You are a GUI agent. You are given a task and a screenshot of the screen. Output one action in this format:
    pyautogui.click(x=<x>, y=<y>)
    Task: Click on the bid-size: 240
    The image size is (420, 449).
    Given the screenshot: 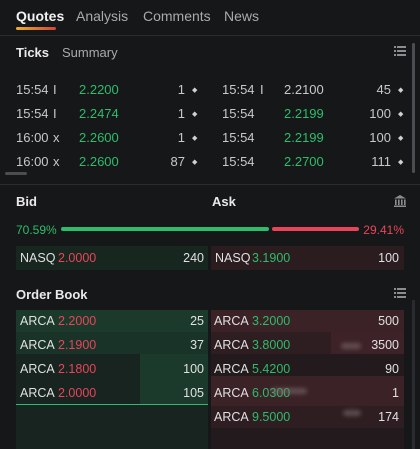 What is the action you would take?
    pyautogui.click(x=193, y=258)
    